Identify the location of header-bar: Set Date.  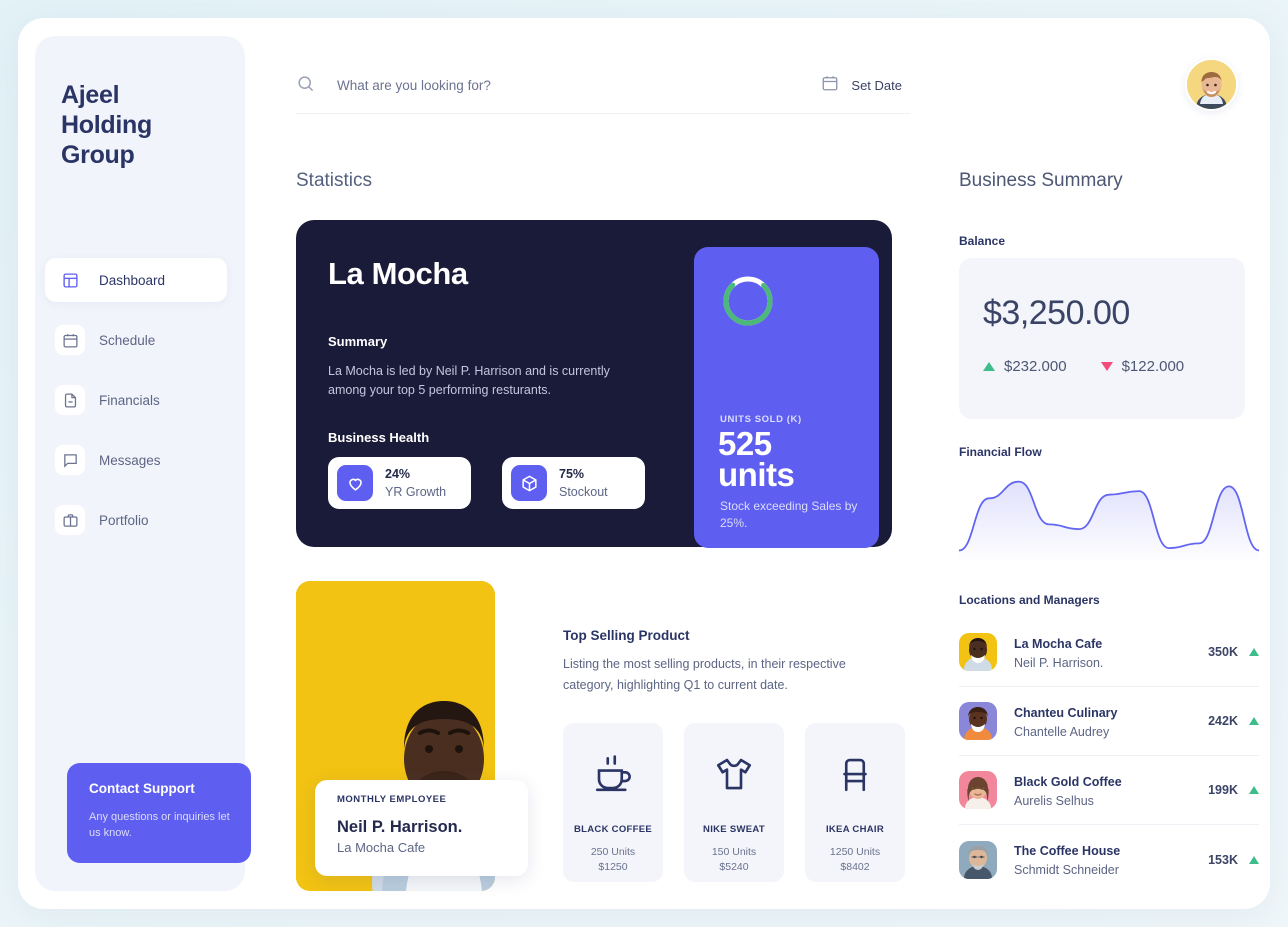
(603, 86).